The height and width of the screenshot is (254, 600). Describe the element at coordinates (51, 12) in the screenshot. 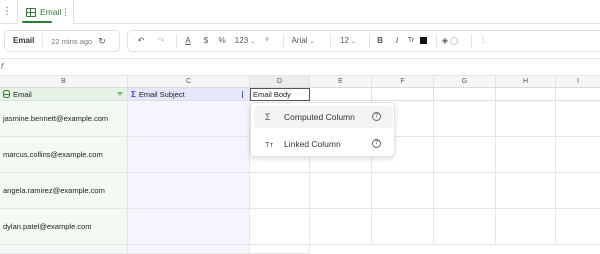

I see `sheet-tab-label: Email` at that location.